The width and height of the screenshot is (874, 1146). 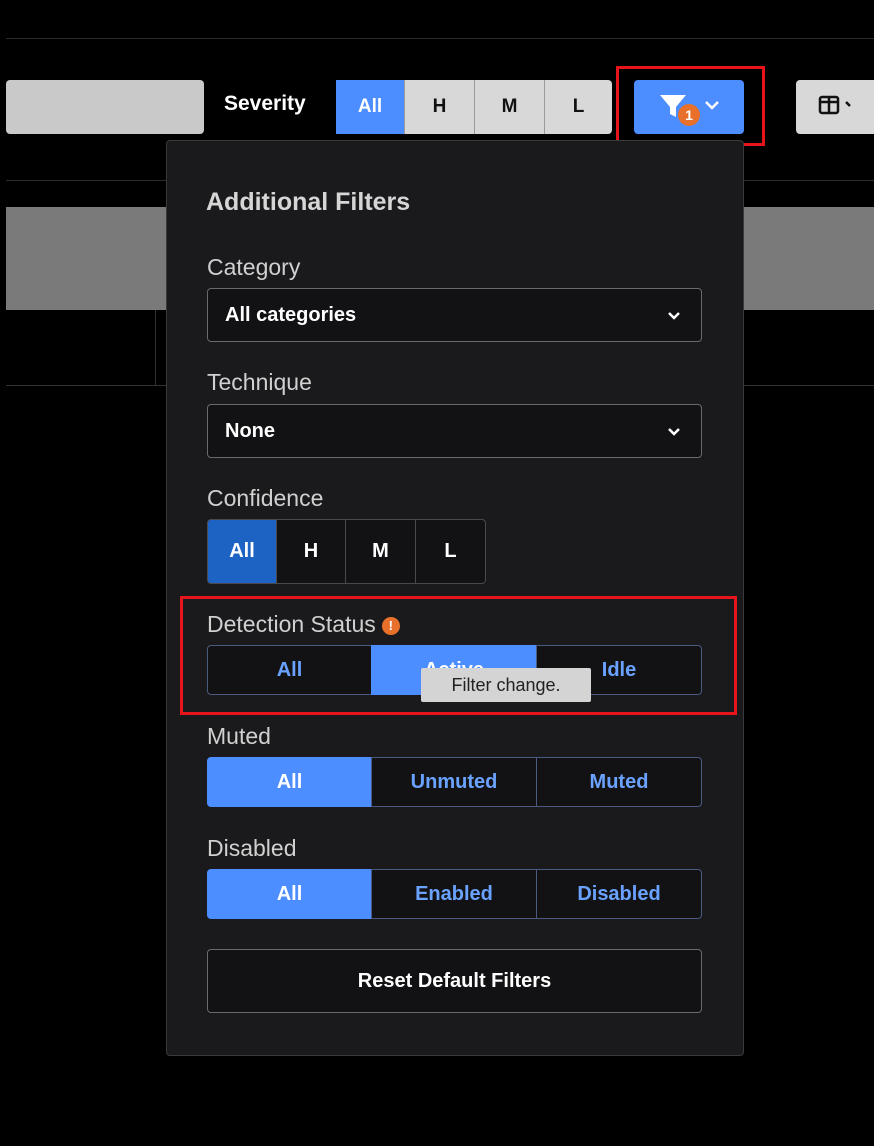 I want to click on severity-medium-button: M, so click(x=509, y=107).